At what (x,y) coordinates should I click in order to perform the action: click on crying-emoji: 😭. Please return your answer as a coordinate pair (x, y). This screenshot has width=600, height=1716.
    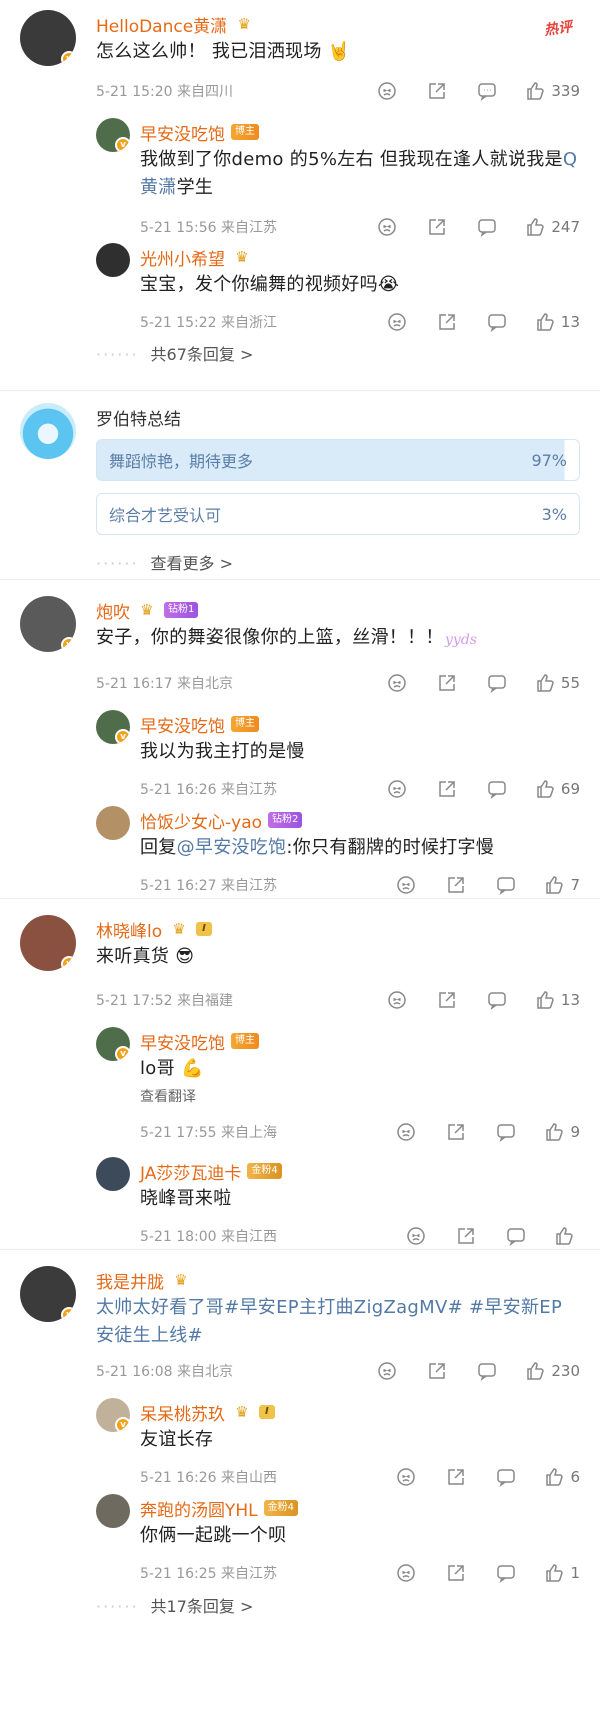
    Looking at the image, I should click on (388, 284).